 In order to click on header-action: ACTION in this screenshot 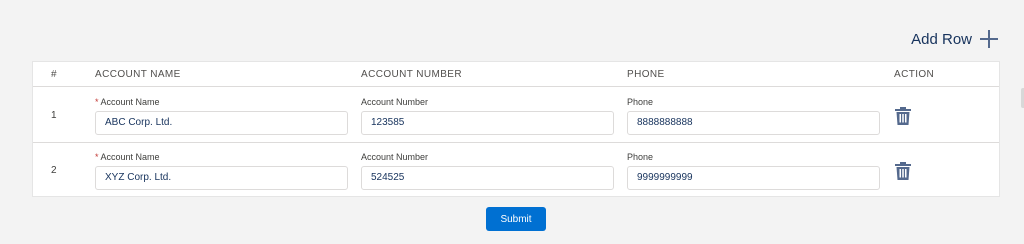, I will do `click(914, 74)`.